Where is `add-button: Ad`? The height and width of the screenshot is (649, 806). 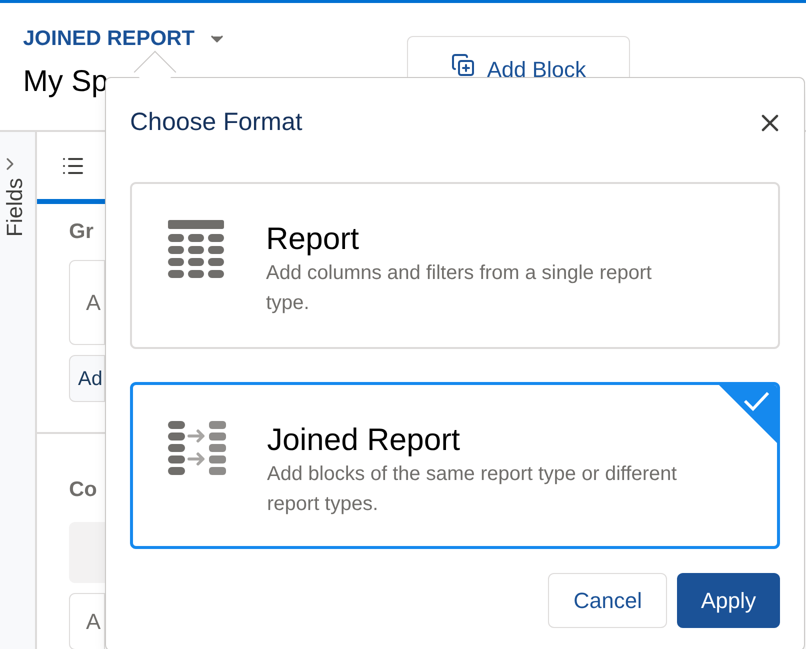
add-button: Ad is located at coordinates (87, 378).